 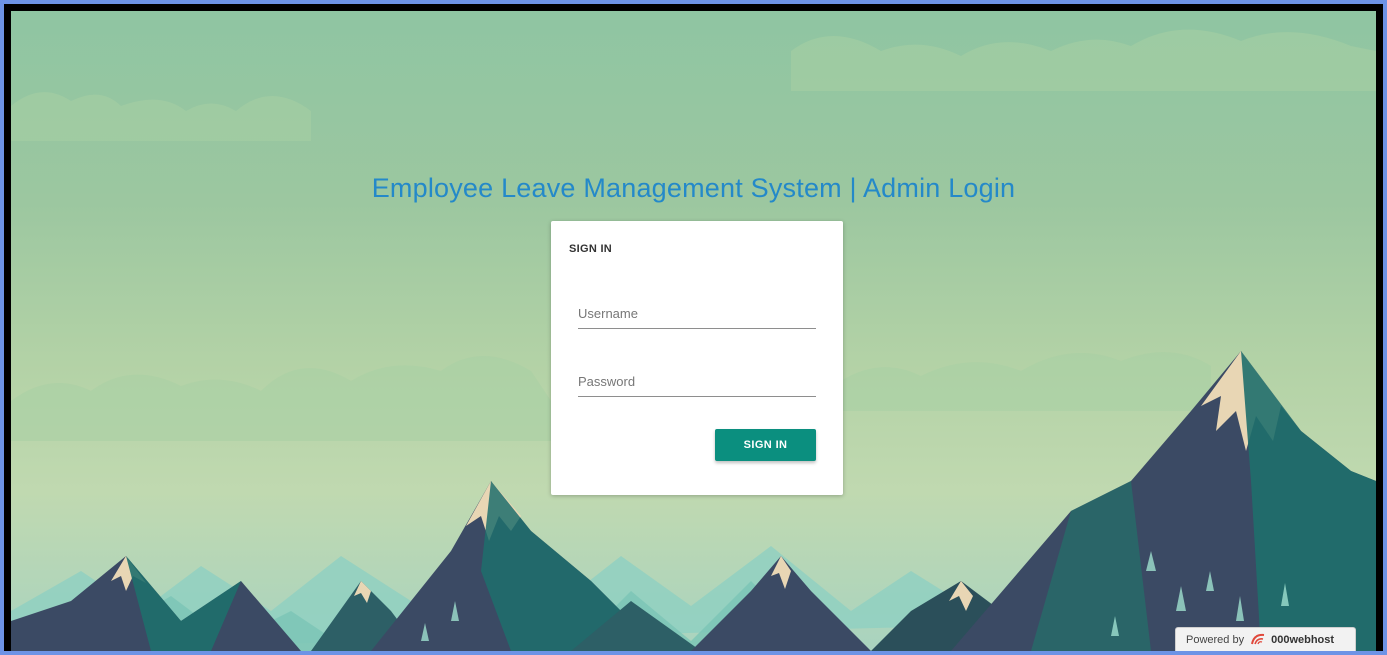 I want to click on login-card: SIGN IN SIGN IN, so click(x=697, y=358).